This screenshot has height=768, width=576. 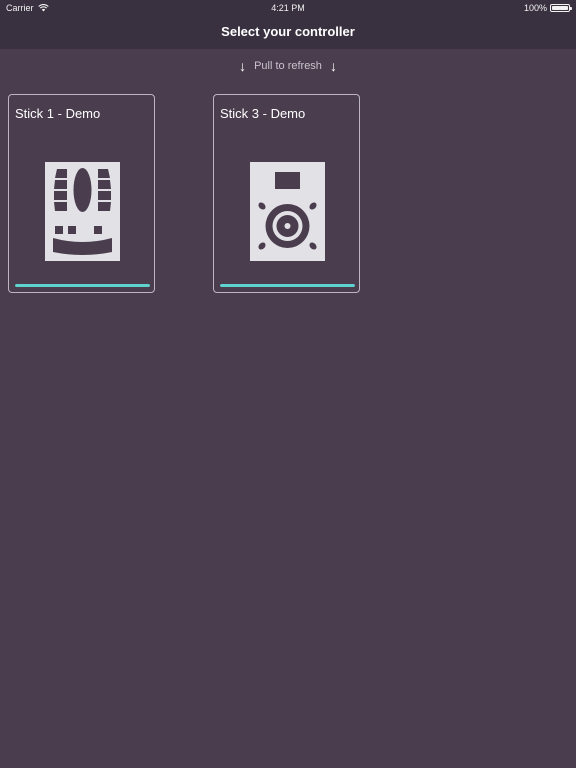 I want to click on status-bar: Carrier 4:21 PM 100%, so click(x=288, y=8).